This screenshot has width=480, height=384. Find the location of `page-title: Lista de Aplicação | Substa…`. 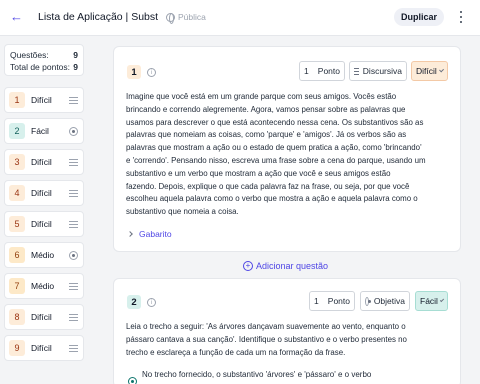

page-title: Lista de Aplicação | Substa… is located at coordinates (98, 17).